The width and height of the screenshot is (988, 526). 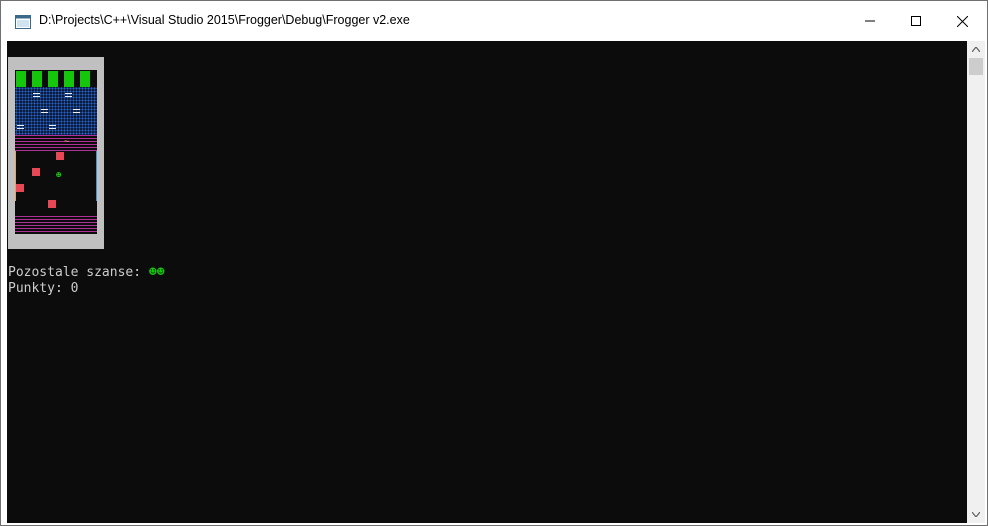 What do you see at coordinates (23, 22) in the screenshot?
I see `console-app-icon` at bounding box center [23, 22].